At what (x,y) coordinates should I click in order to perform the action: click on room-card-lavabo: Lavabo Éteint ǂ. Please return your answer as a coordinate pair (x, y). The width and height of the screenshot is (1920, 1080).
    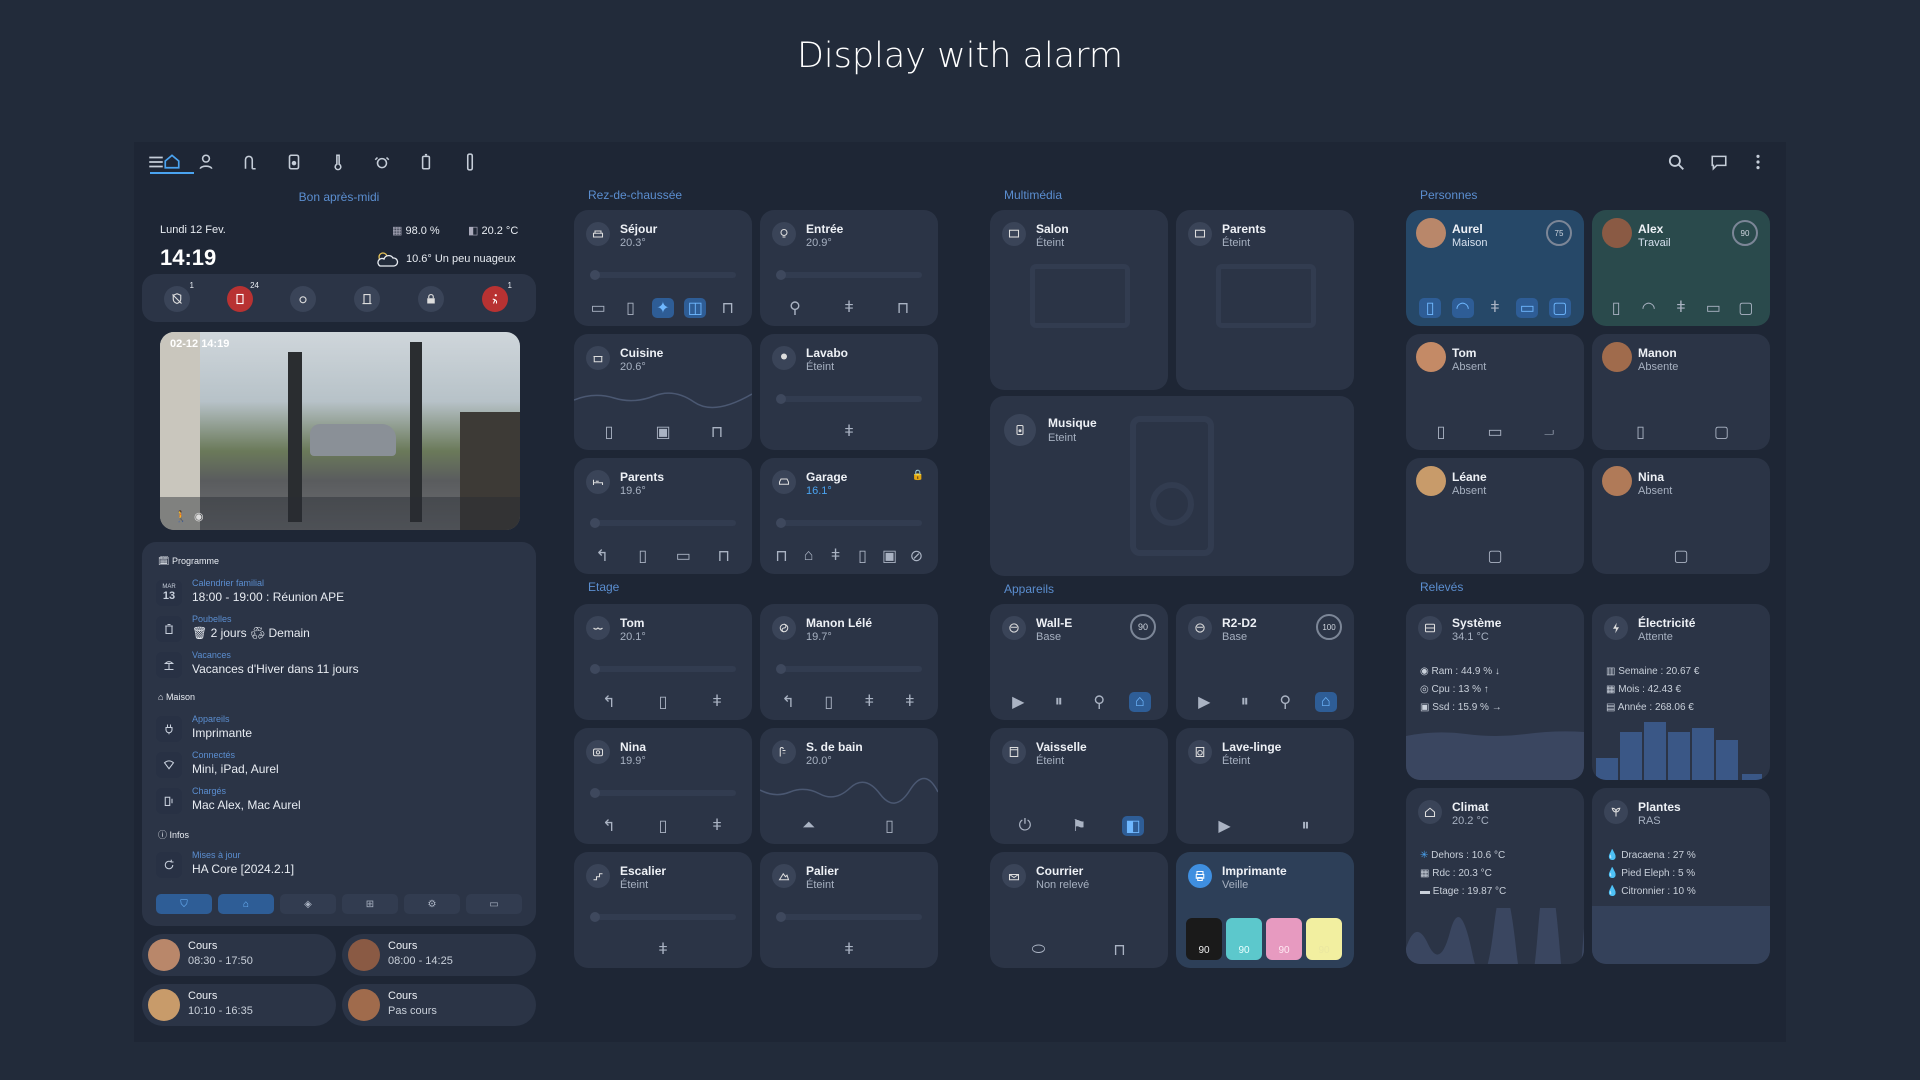
    Looking at the image, I should click on (849, 392).